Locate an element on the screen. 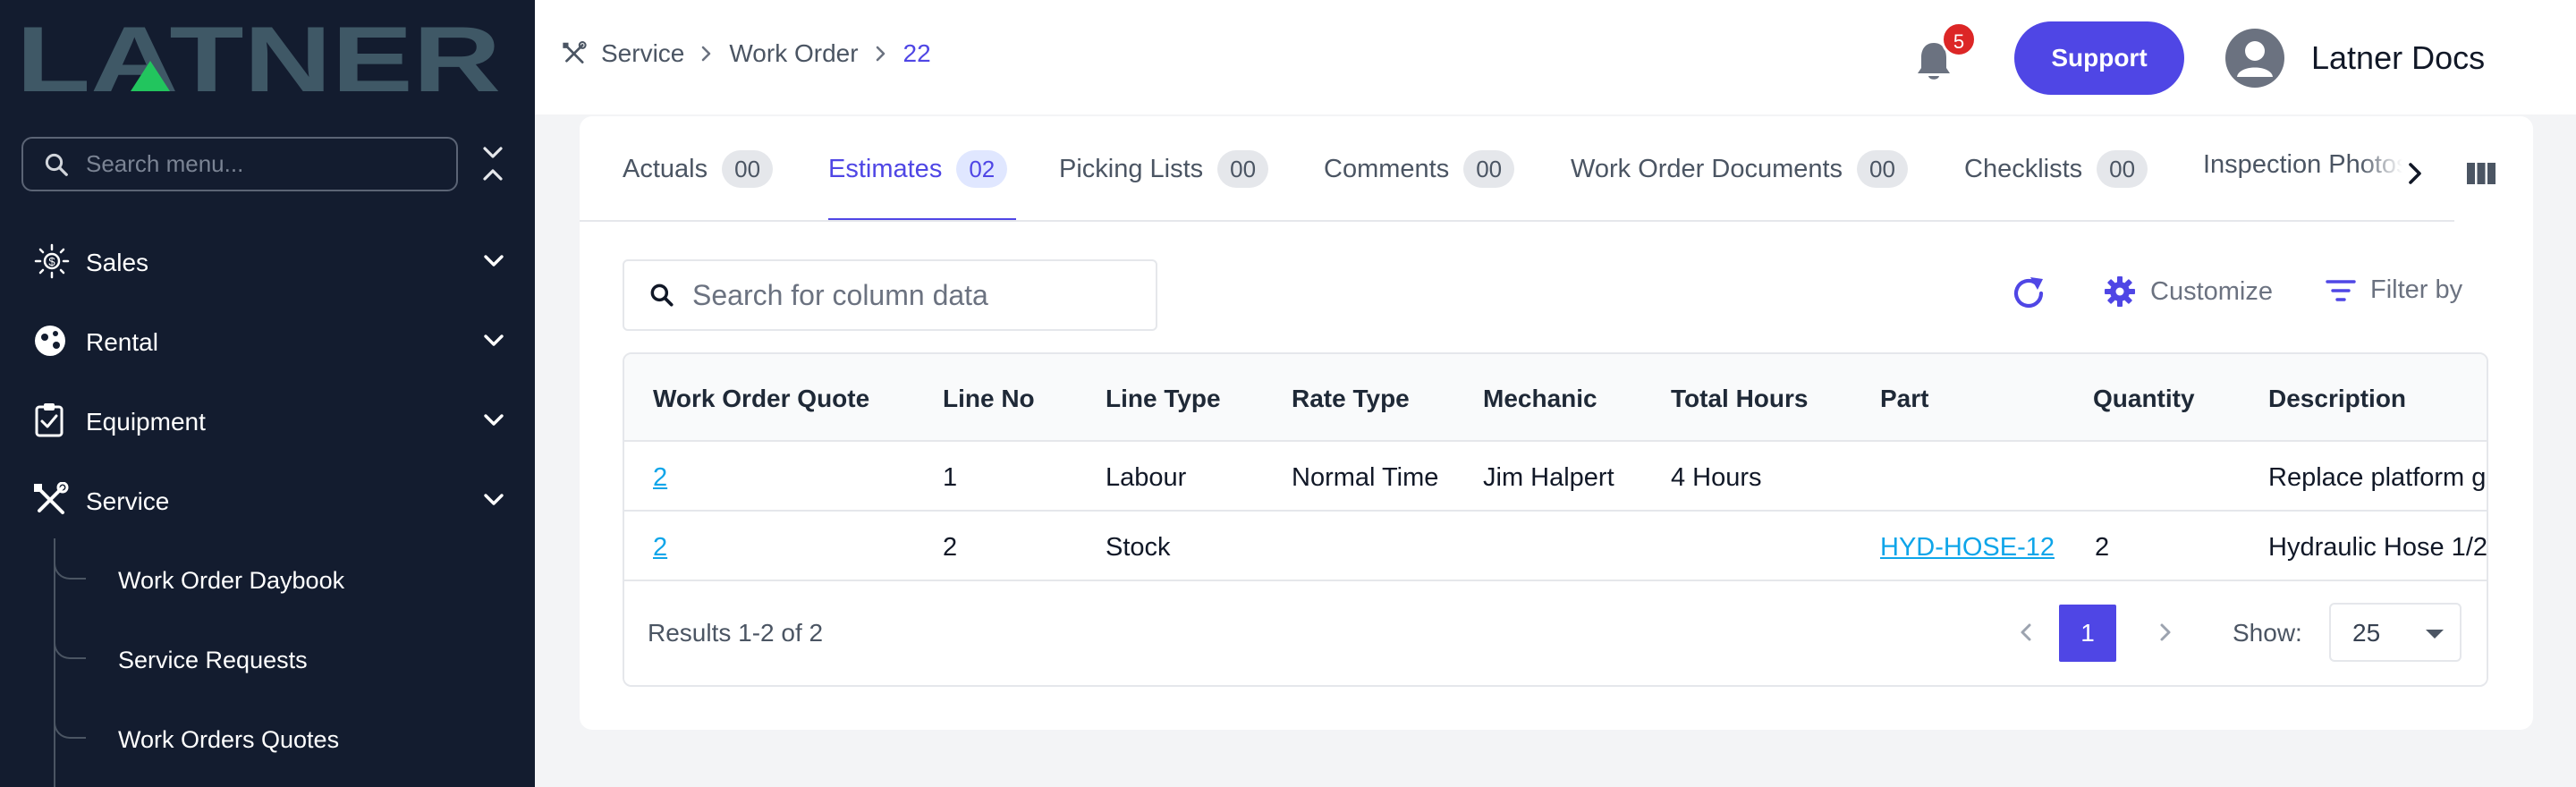 The width and height of the screenshot is (2576, 787). column-header: Rate Type is located at coordinates (1351, 399).